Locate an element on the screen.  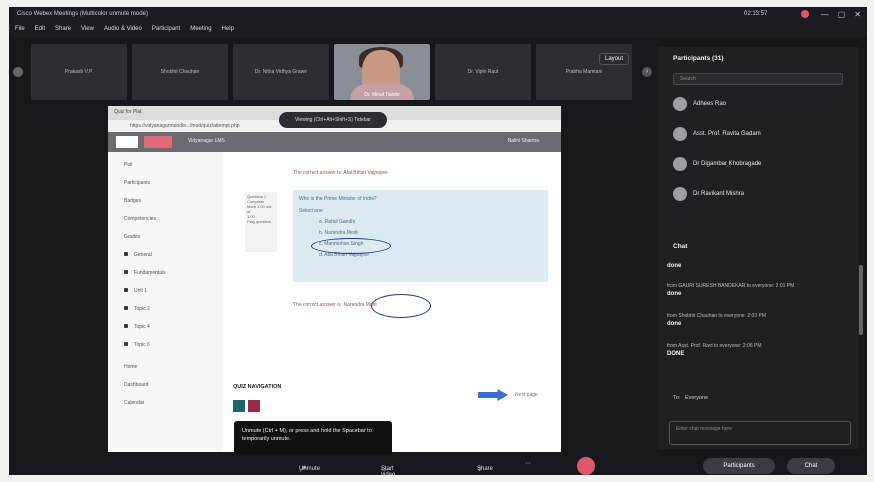
chat-input: Enter chat message here is located at coordinates (760, 433).